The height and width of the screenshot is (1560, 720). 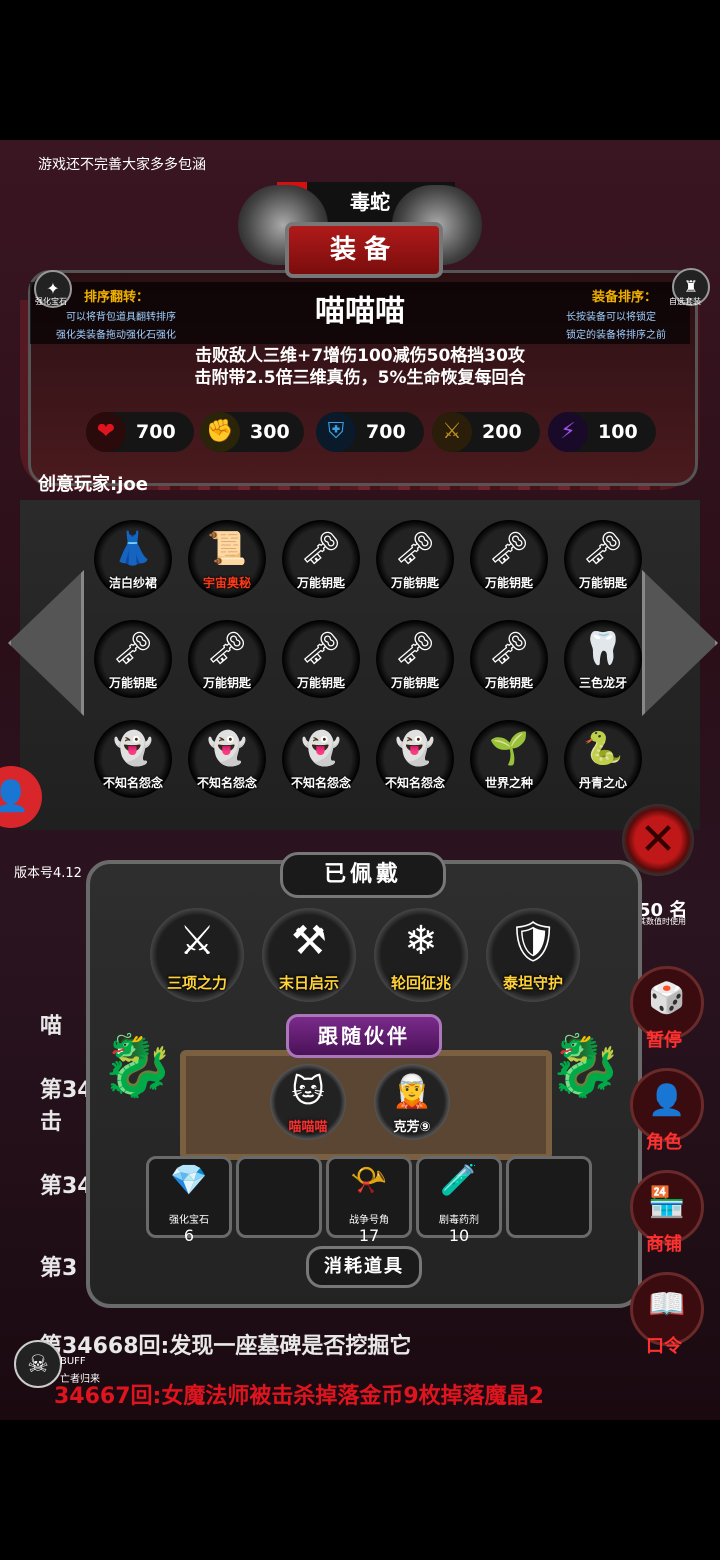 I want to click on stat-speed-value: 100, so click(x=618, y=432).